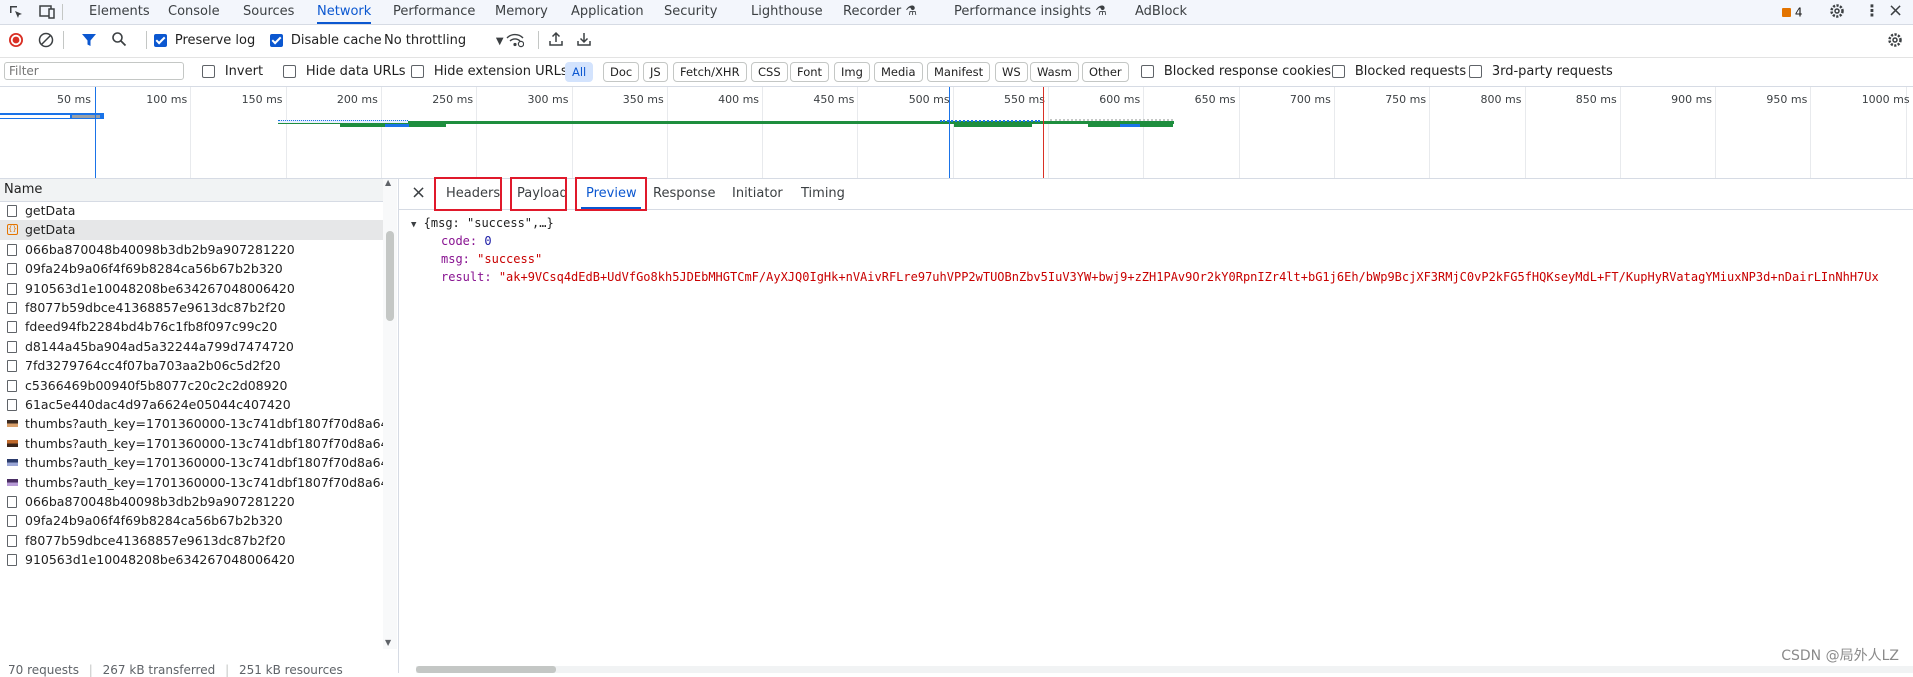  What do you see at coordinates (556, 40) in the screenshot?
I see `import-har-icon` at bounding box center [556, 40].